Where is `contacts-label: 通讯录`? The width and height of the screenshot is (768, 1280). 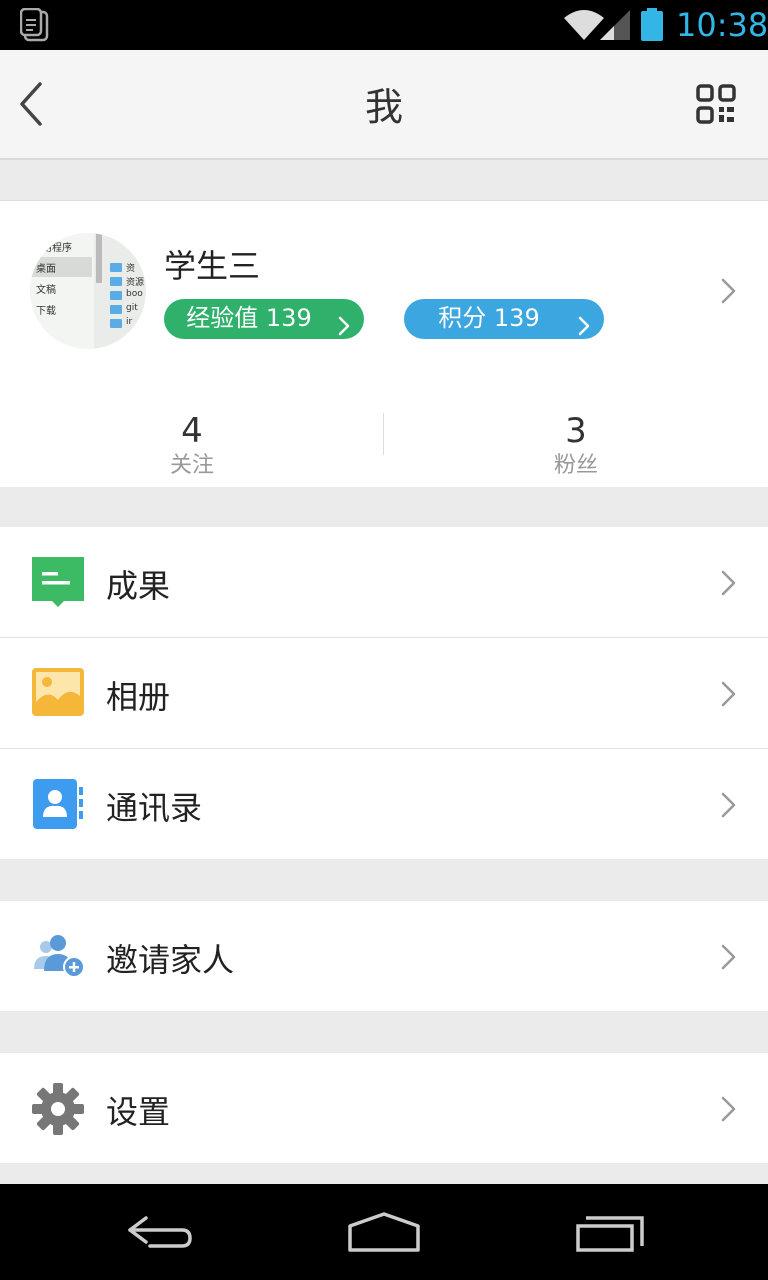 contacts-label: 通讯录 is located at coordinates (154, 808).